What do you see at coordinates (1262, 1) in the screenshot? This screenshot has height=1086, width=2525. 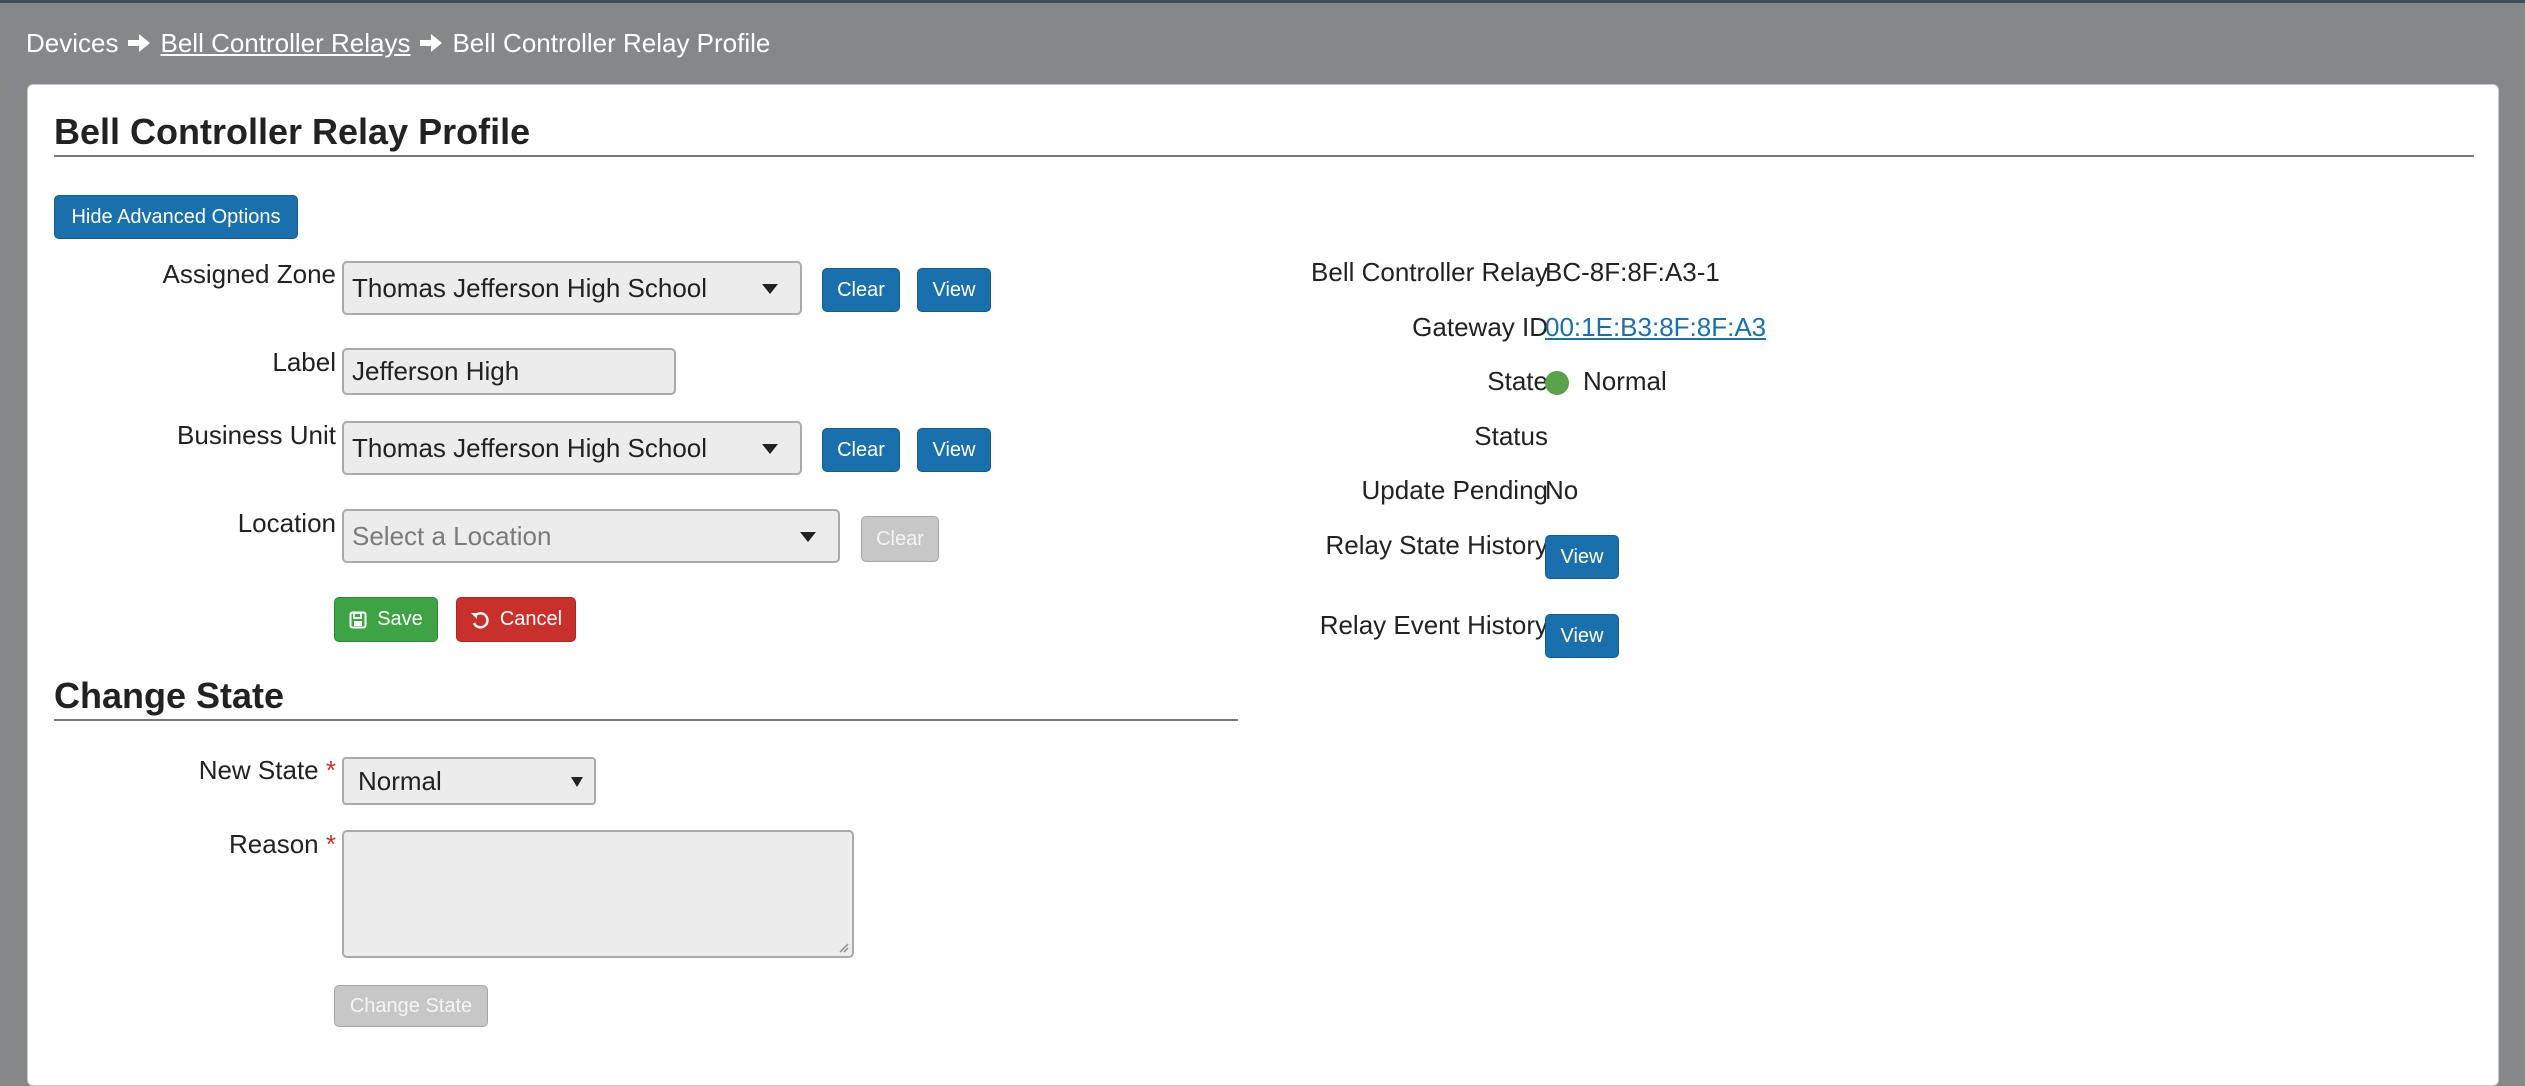 I see `top-border` at bounding box center [1262, 1].